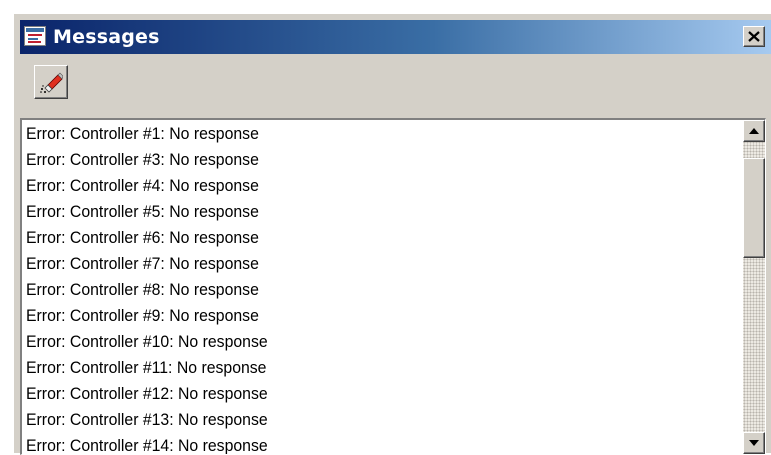 Image resolution: width=771 pixels, height=455 pixels. I want to click on close-icon, so click(754, 36).